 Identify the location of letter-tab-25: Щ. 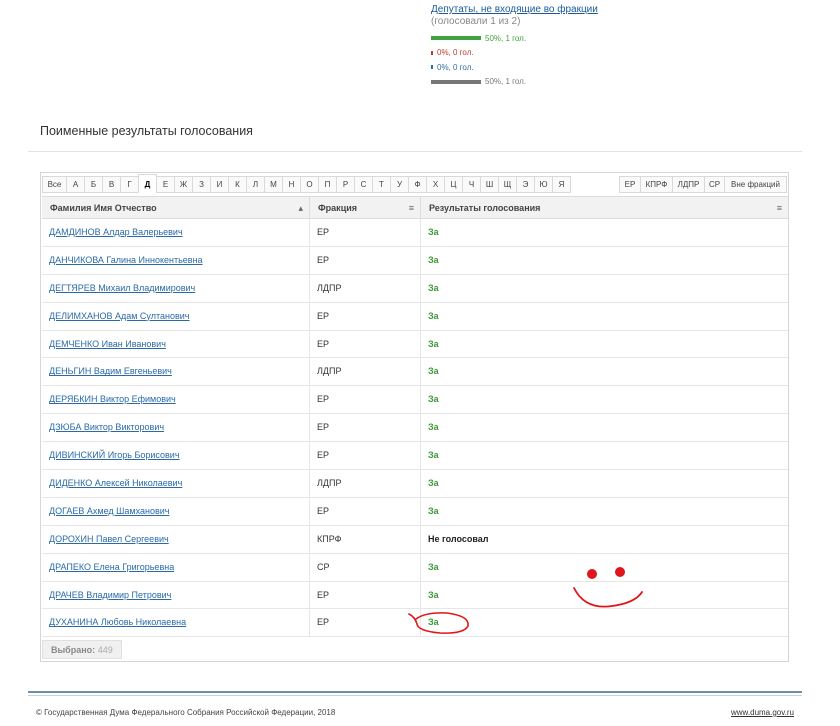
(507, 184).